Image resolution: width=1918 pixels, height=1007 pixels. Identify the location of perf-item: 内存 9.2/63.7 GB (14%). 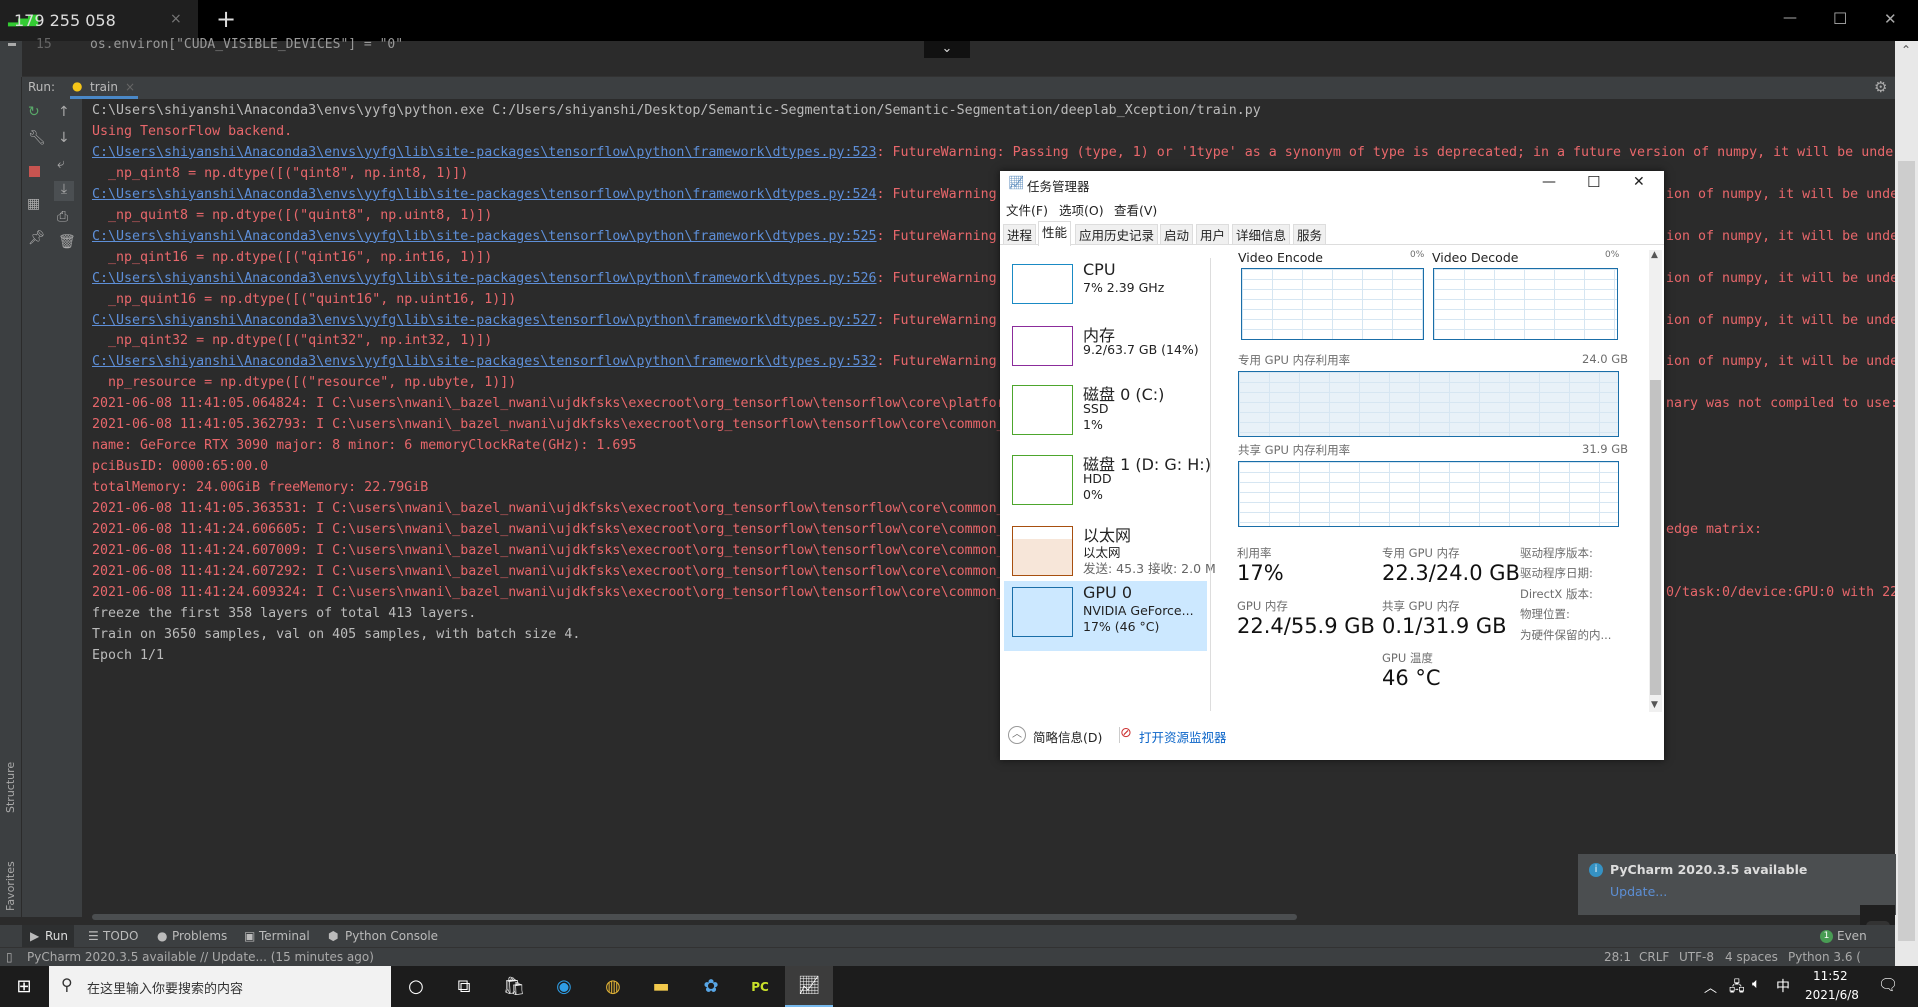
(1105, 348).